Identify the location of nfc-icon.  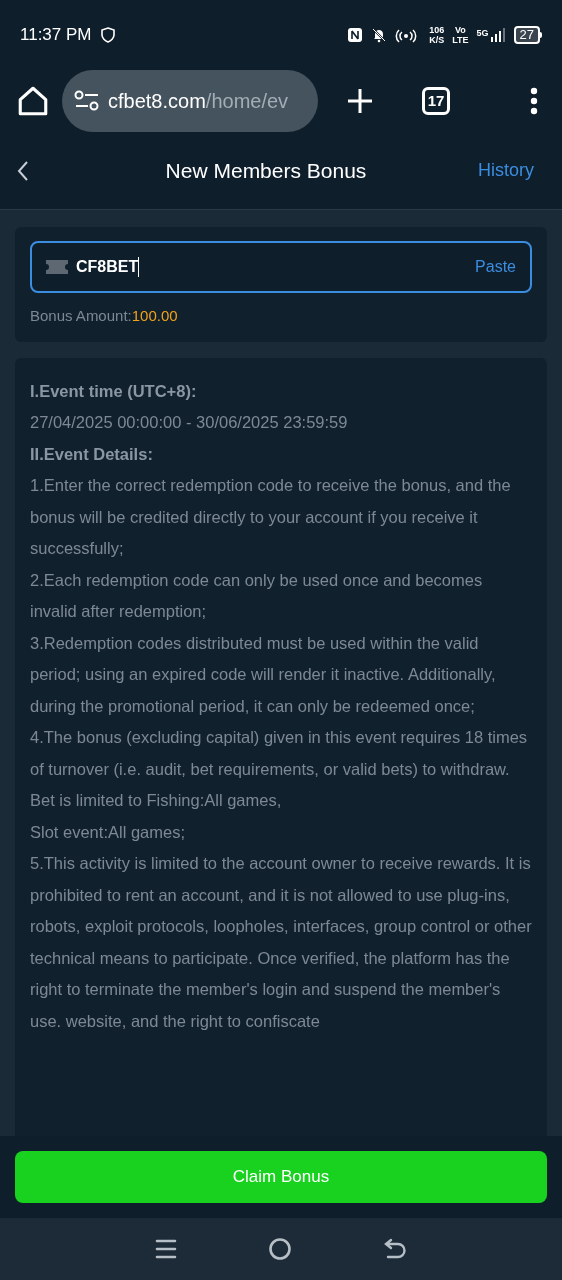
(355, 35).